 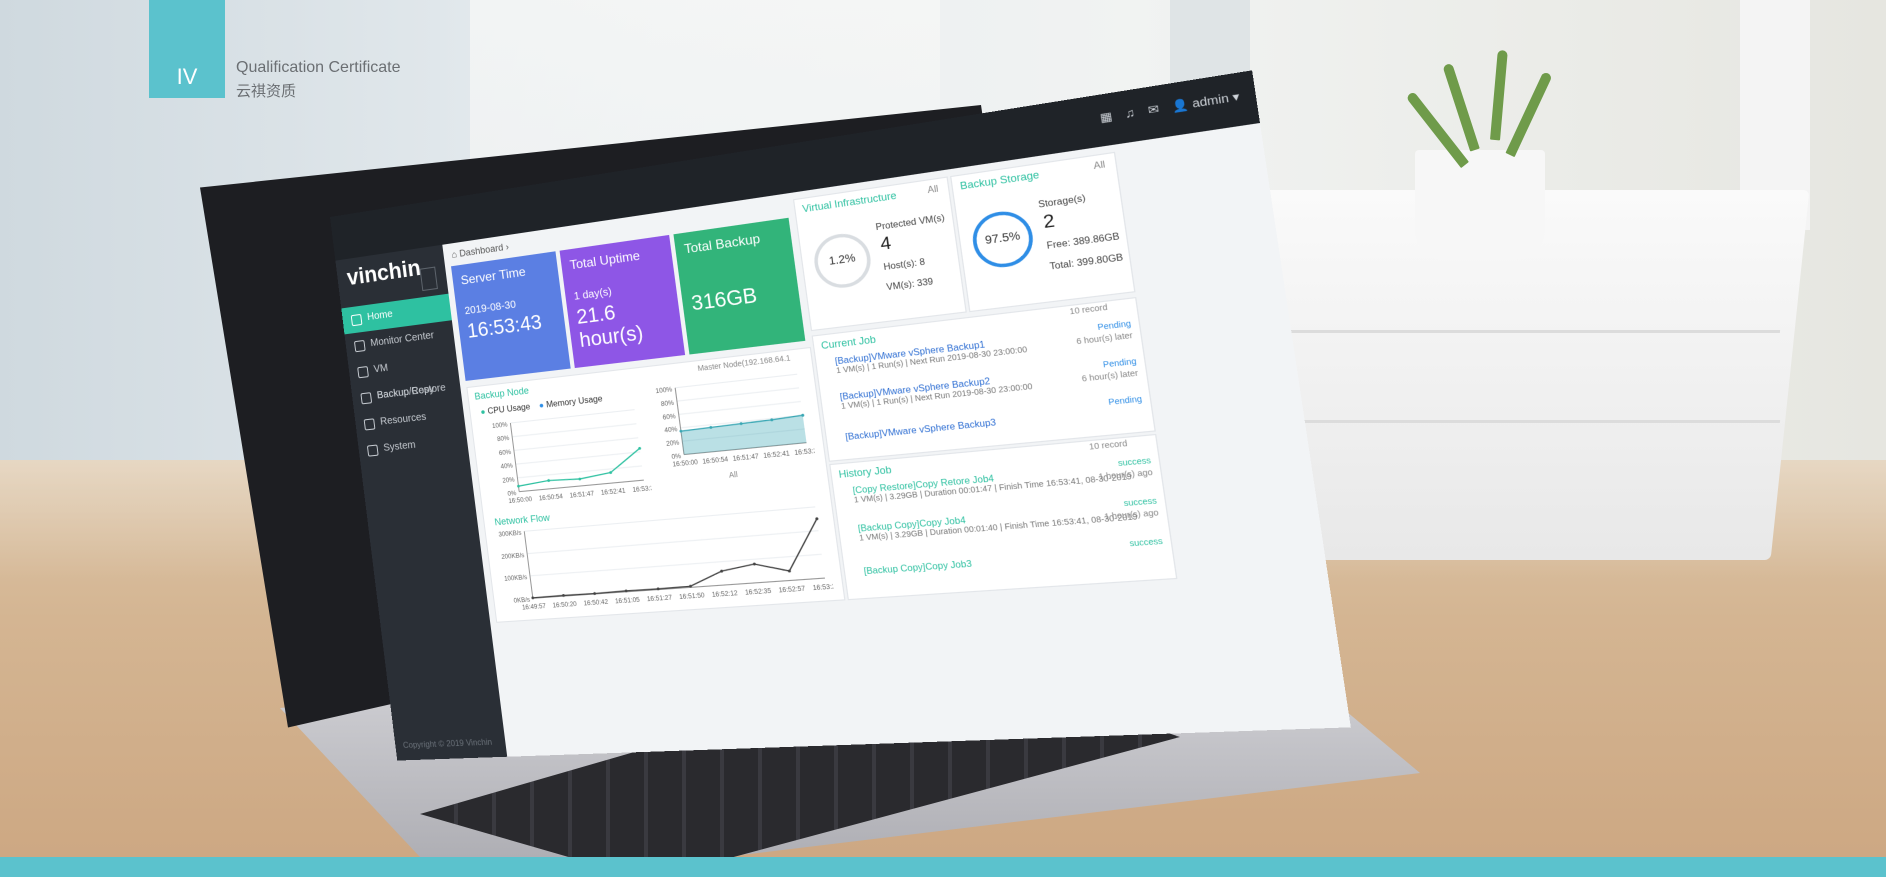 I want to click on storage-total: Total: 399.80GB, so click(x=1086, y=262).